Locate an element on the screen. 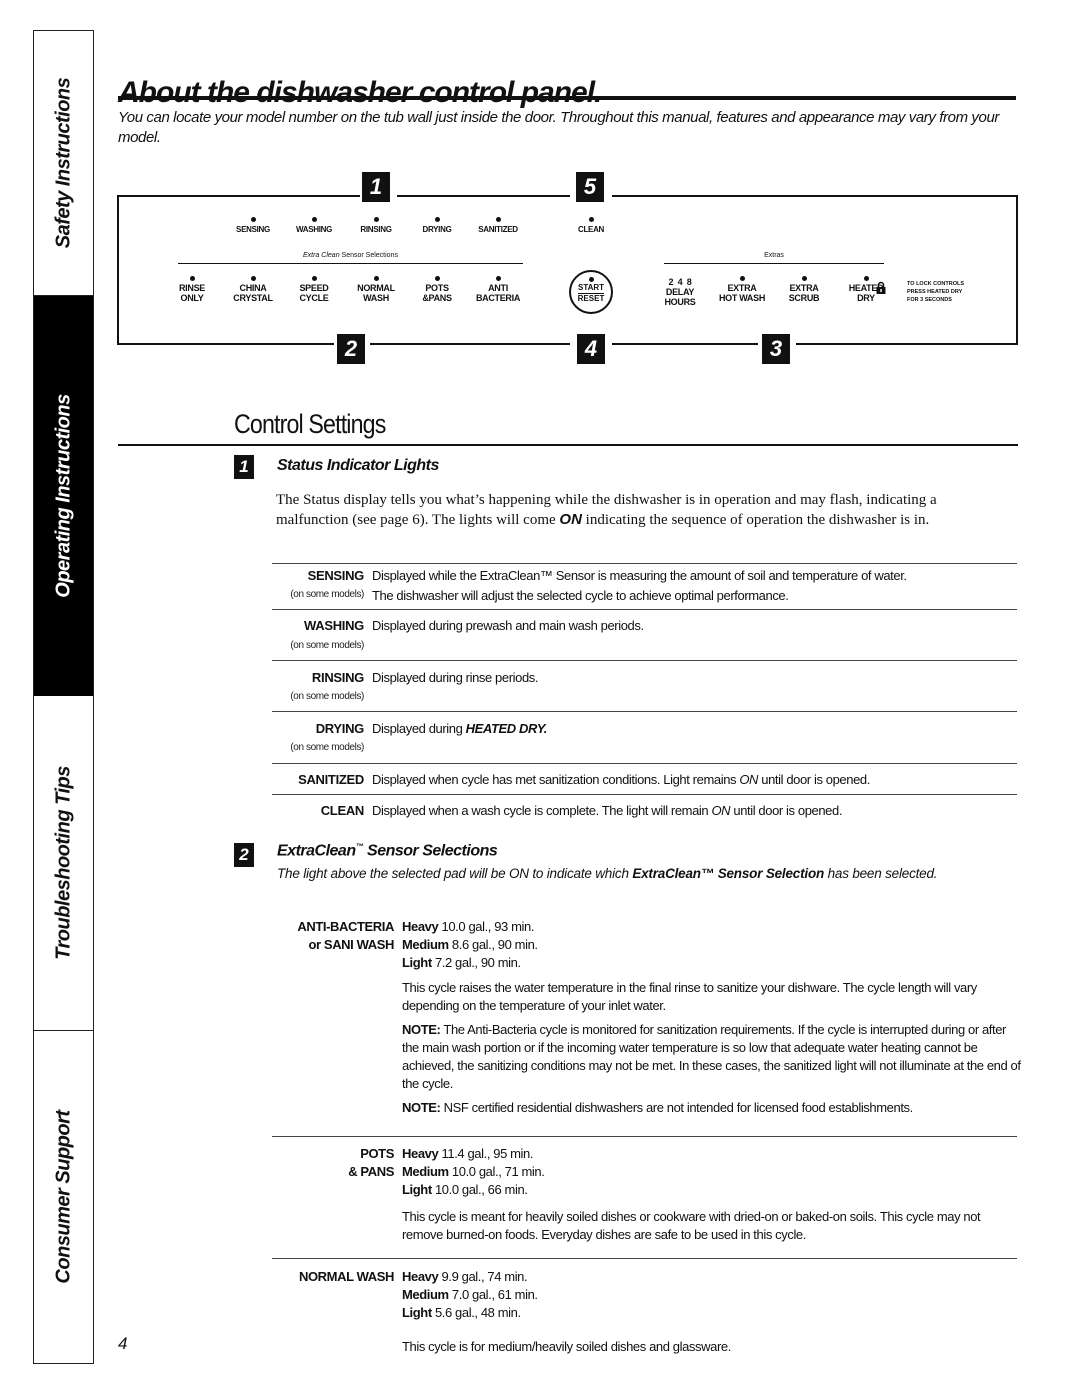 The image size is (1080, 1397). tab-troubleshooting-tips: Troubleshooting Tips is located at coordinates (63, 863).